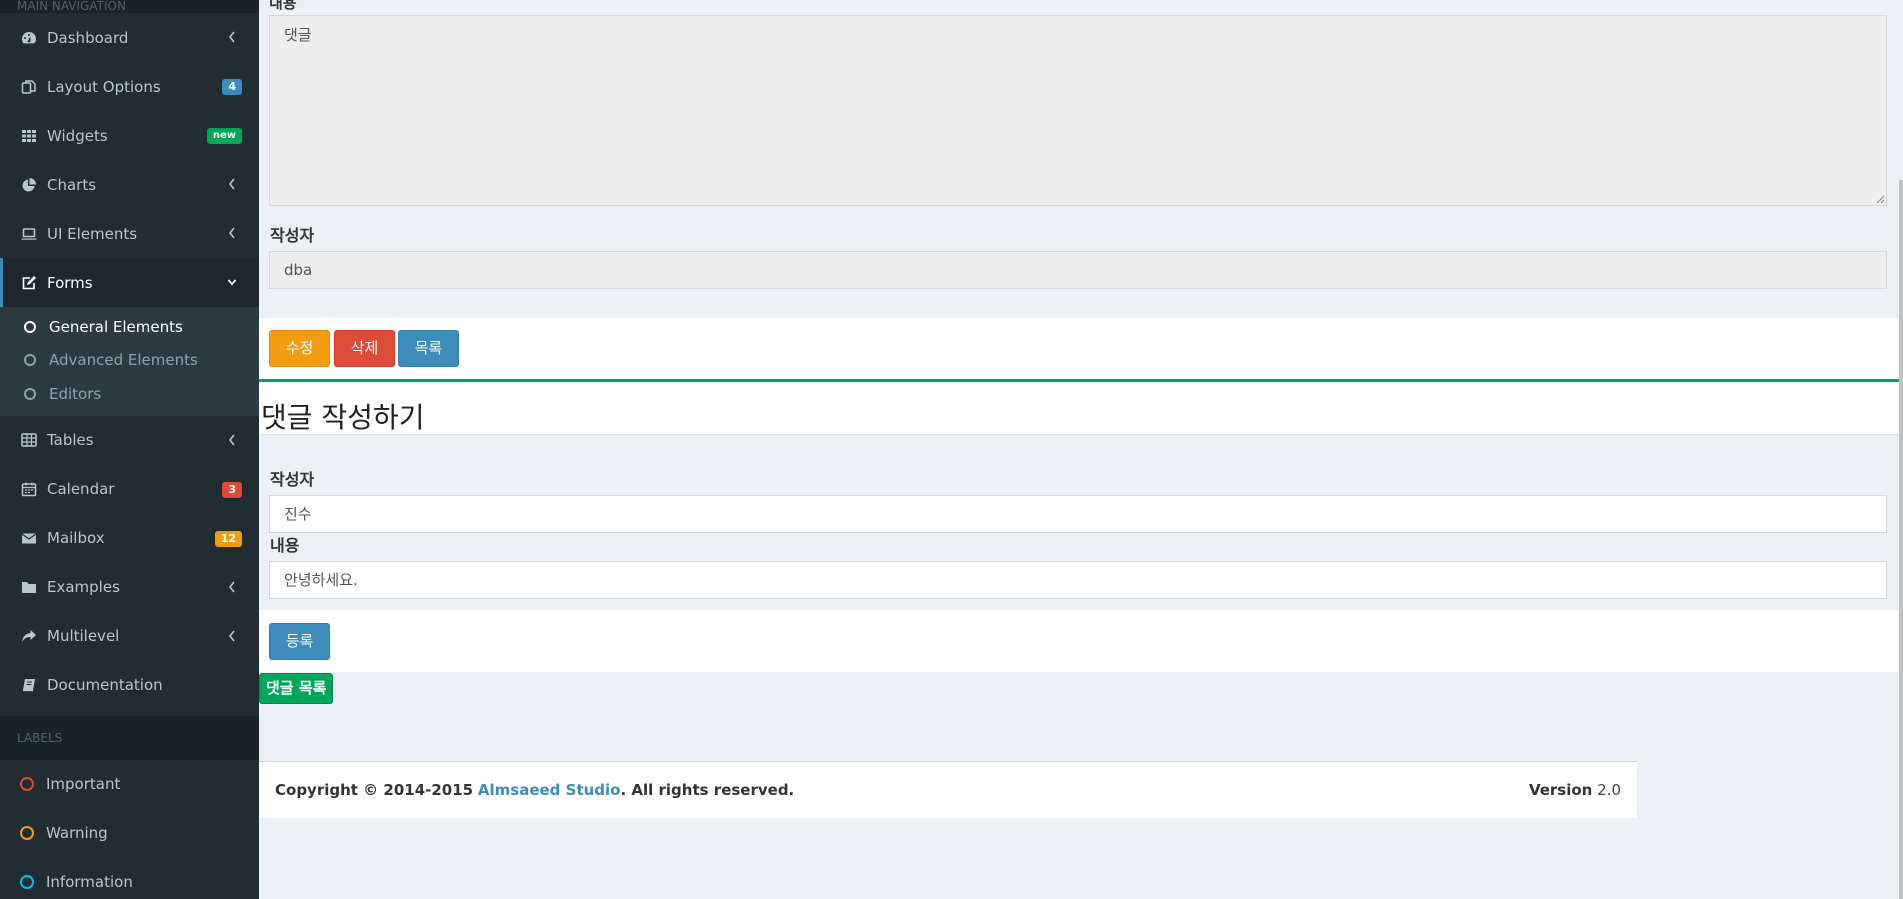 The image size is (1903, 899). I want to click on version-label: Version, so click(1560, 790).